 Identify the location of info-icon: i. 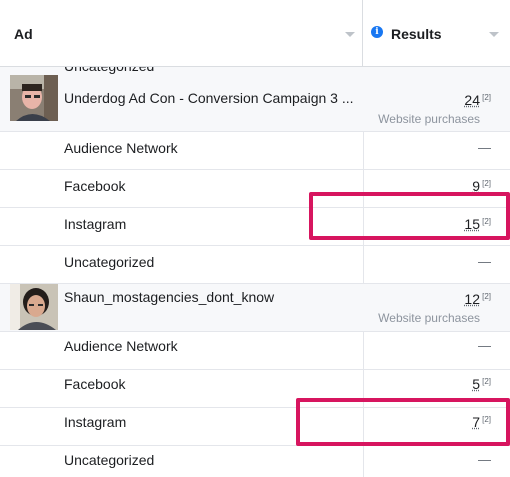
(377, 32).